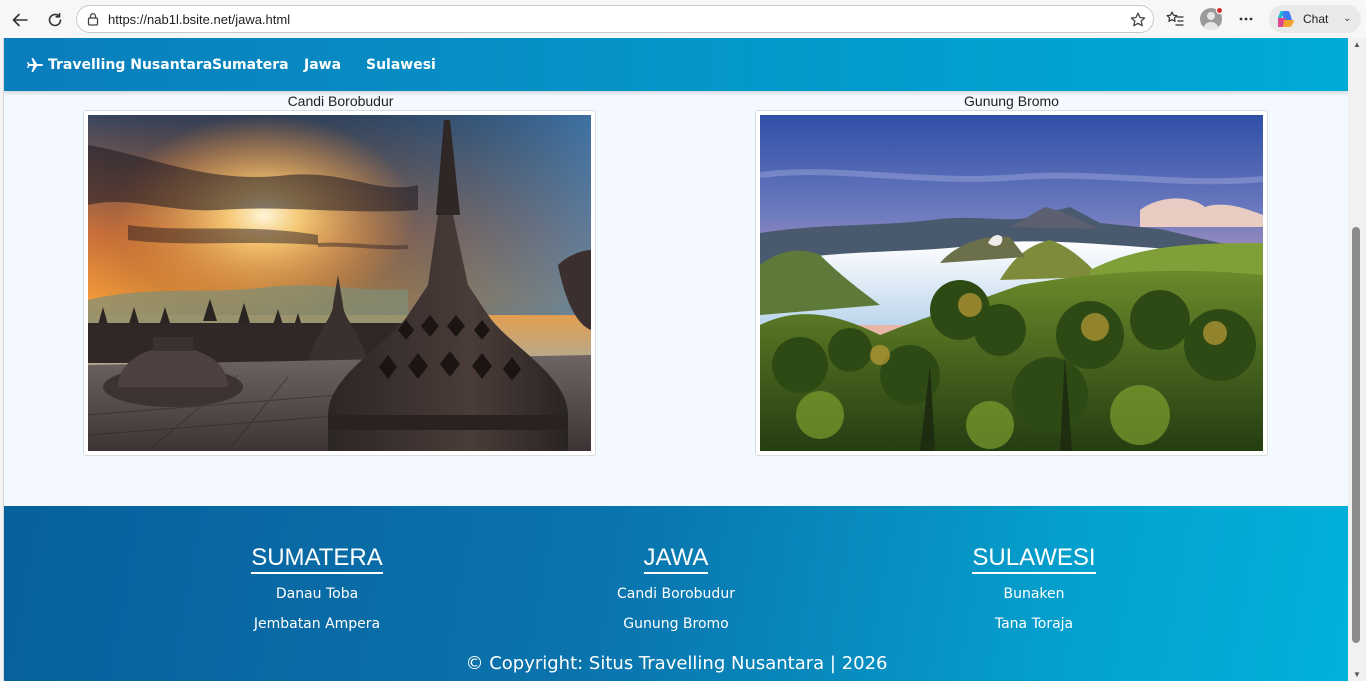  What do you see at coordinates (1011, 101) in the screenshot?
I see `gallery-title-bromo: Gunung Bromo` at bounding box center [1011, 101].